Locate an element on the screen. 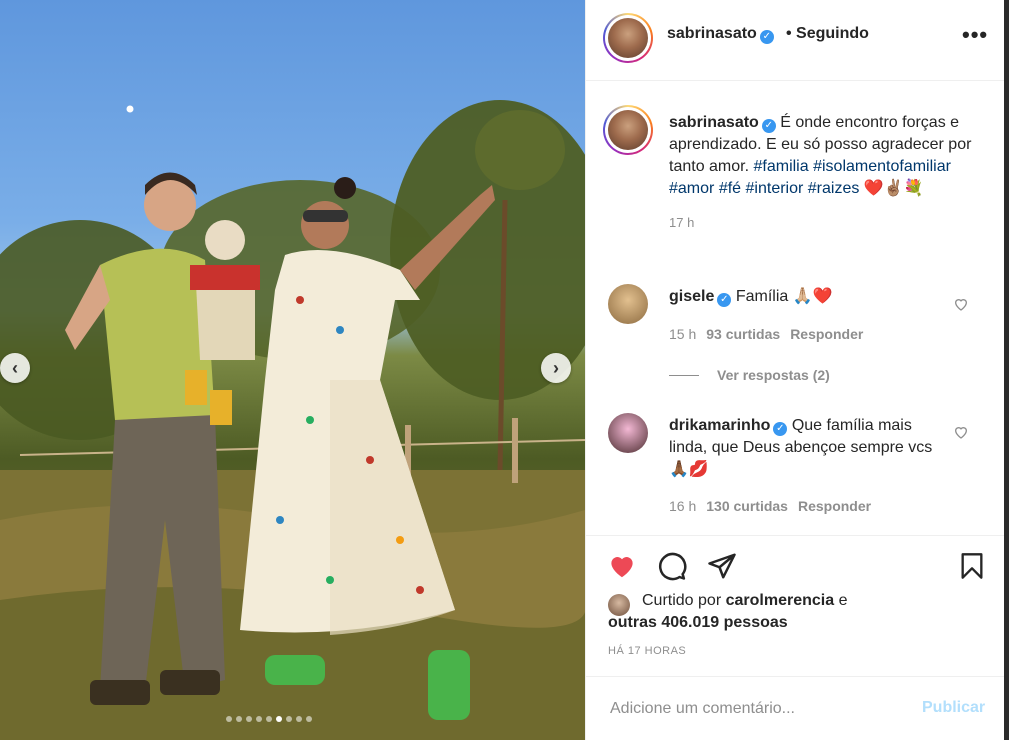 The image size is (1009, 741). comment-meta: 15 h 93 curtidas Responder is located at coordinates (766, 334).